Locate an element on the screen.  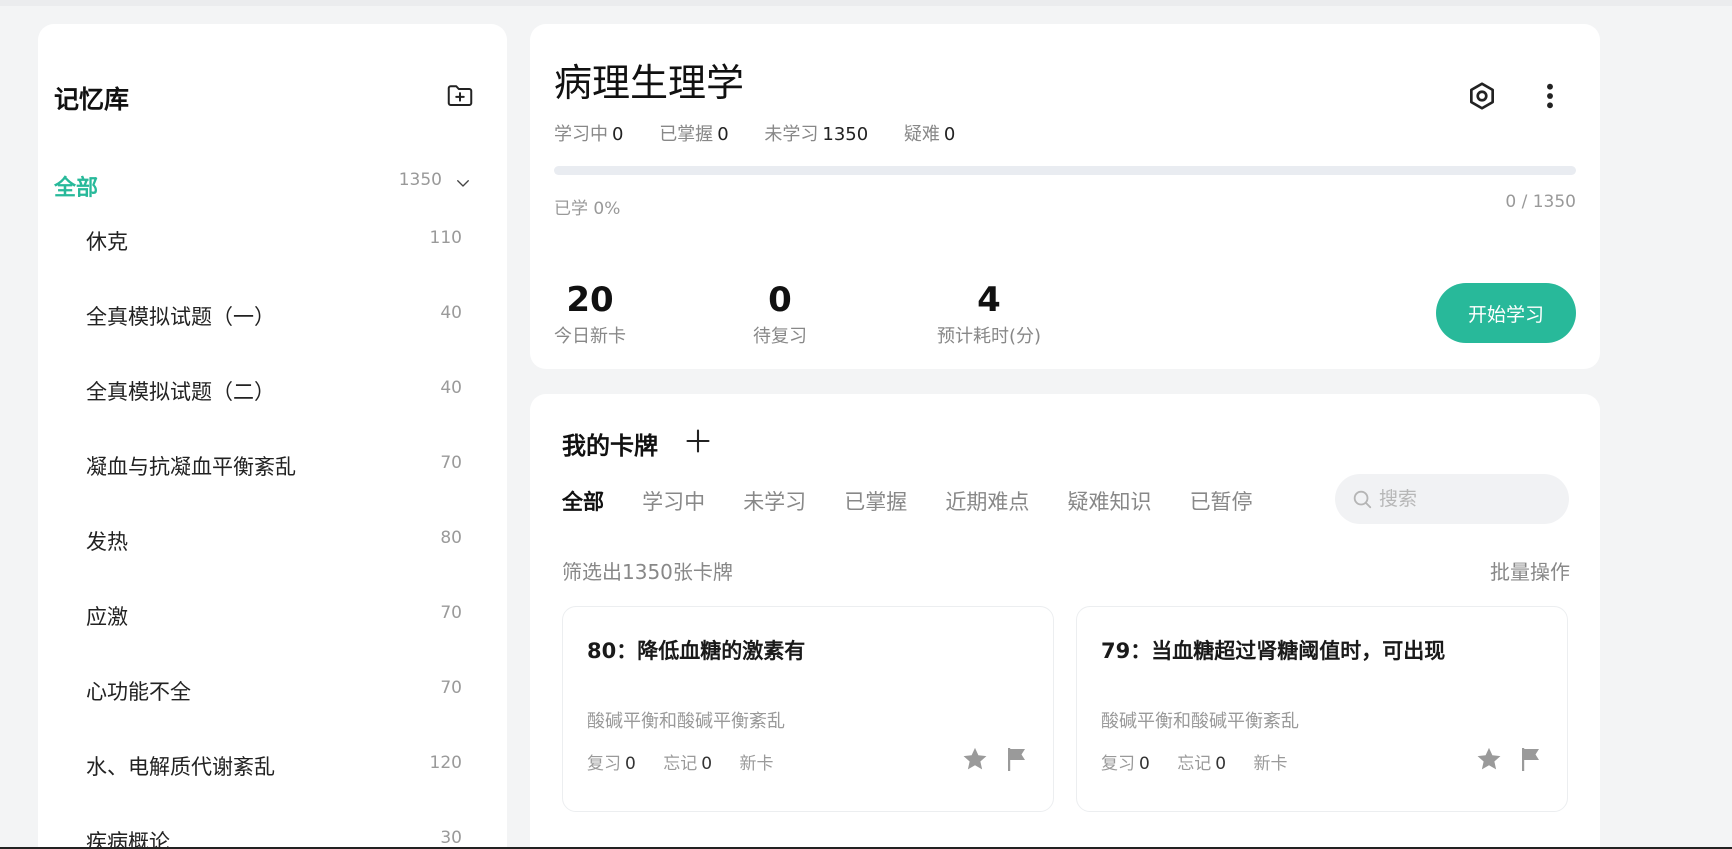
tab-learning: 学习中 is located at coordinates (673, 501).